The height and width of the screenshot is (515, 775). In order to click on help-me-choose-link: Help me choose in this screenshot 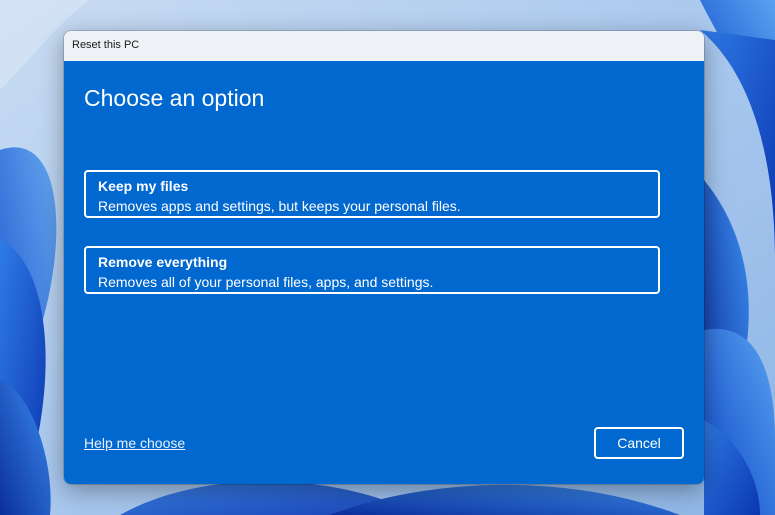, I will do `click(134, 443)`.